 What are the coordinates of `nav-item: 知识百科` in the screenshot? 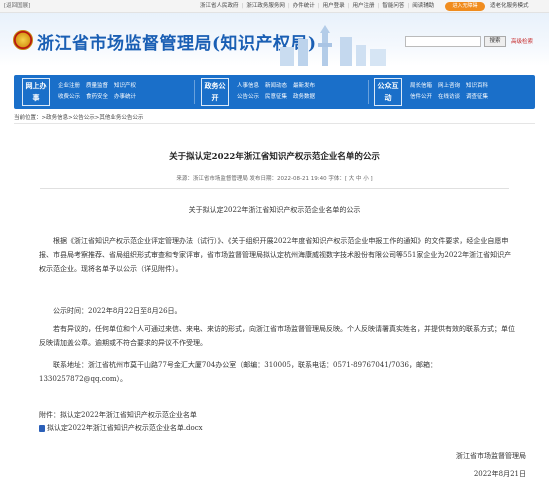 It's located at (477, 86).